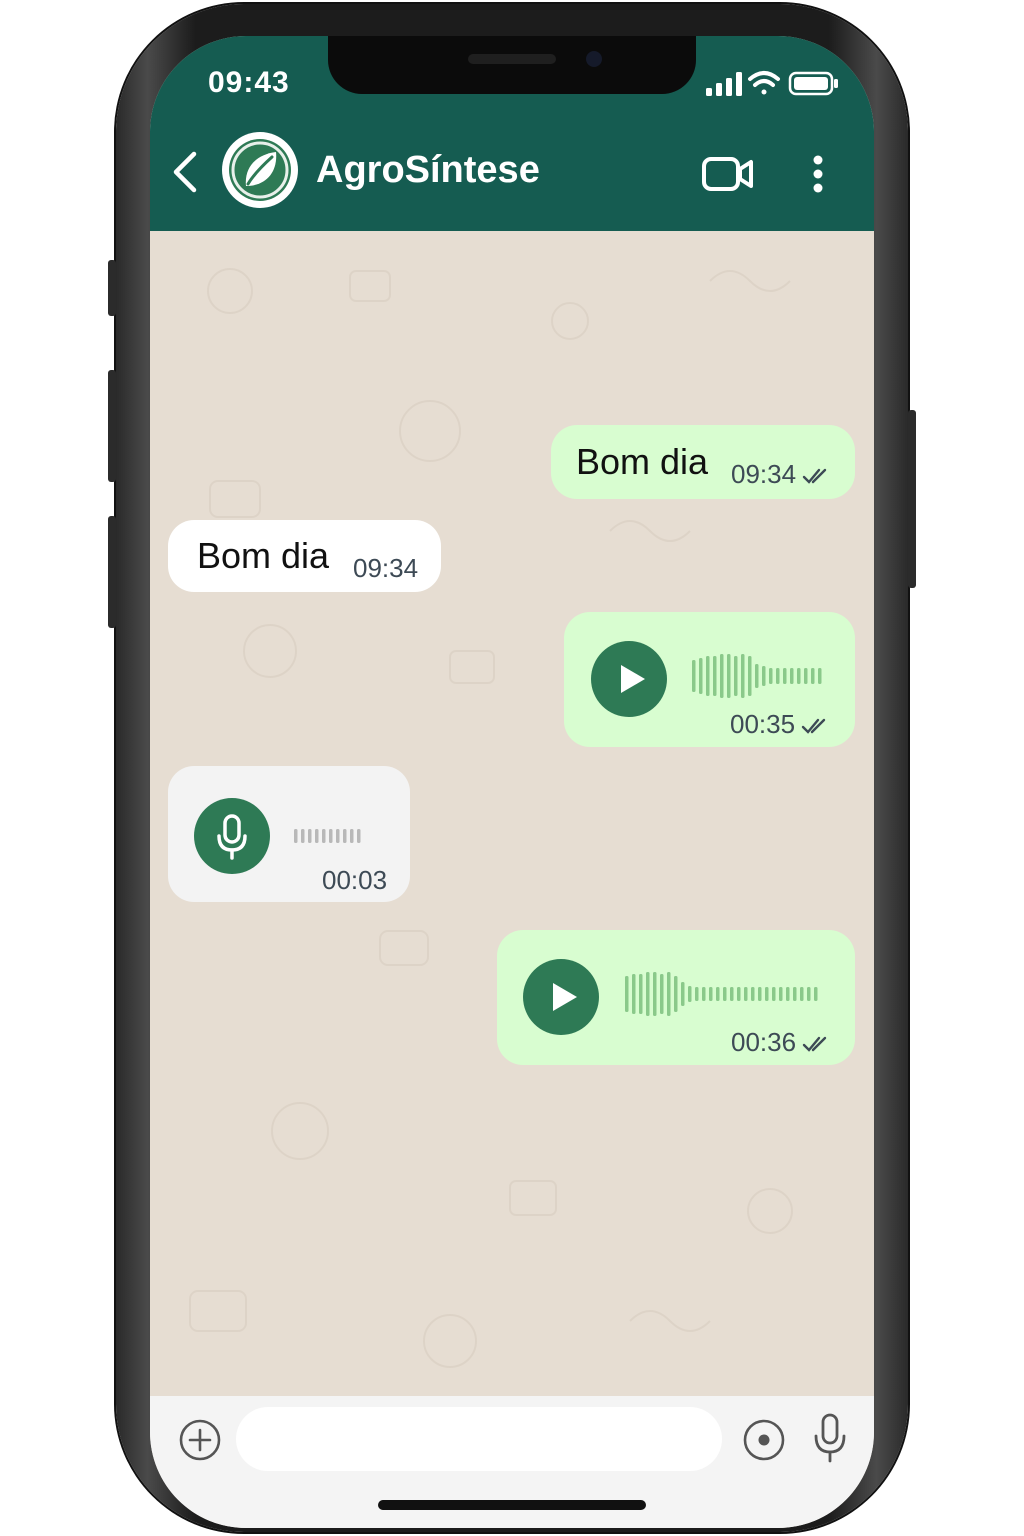  Describe the element at coordinates (289, 834) in the screenshot. I see `voice-message-incoming: 00:03` at that location.